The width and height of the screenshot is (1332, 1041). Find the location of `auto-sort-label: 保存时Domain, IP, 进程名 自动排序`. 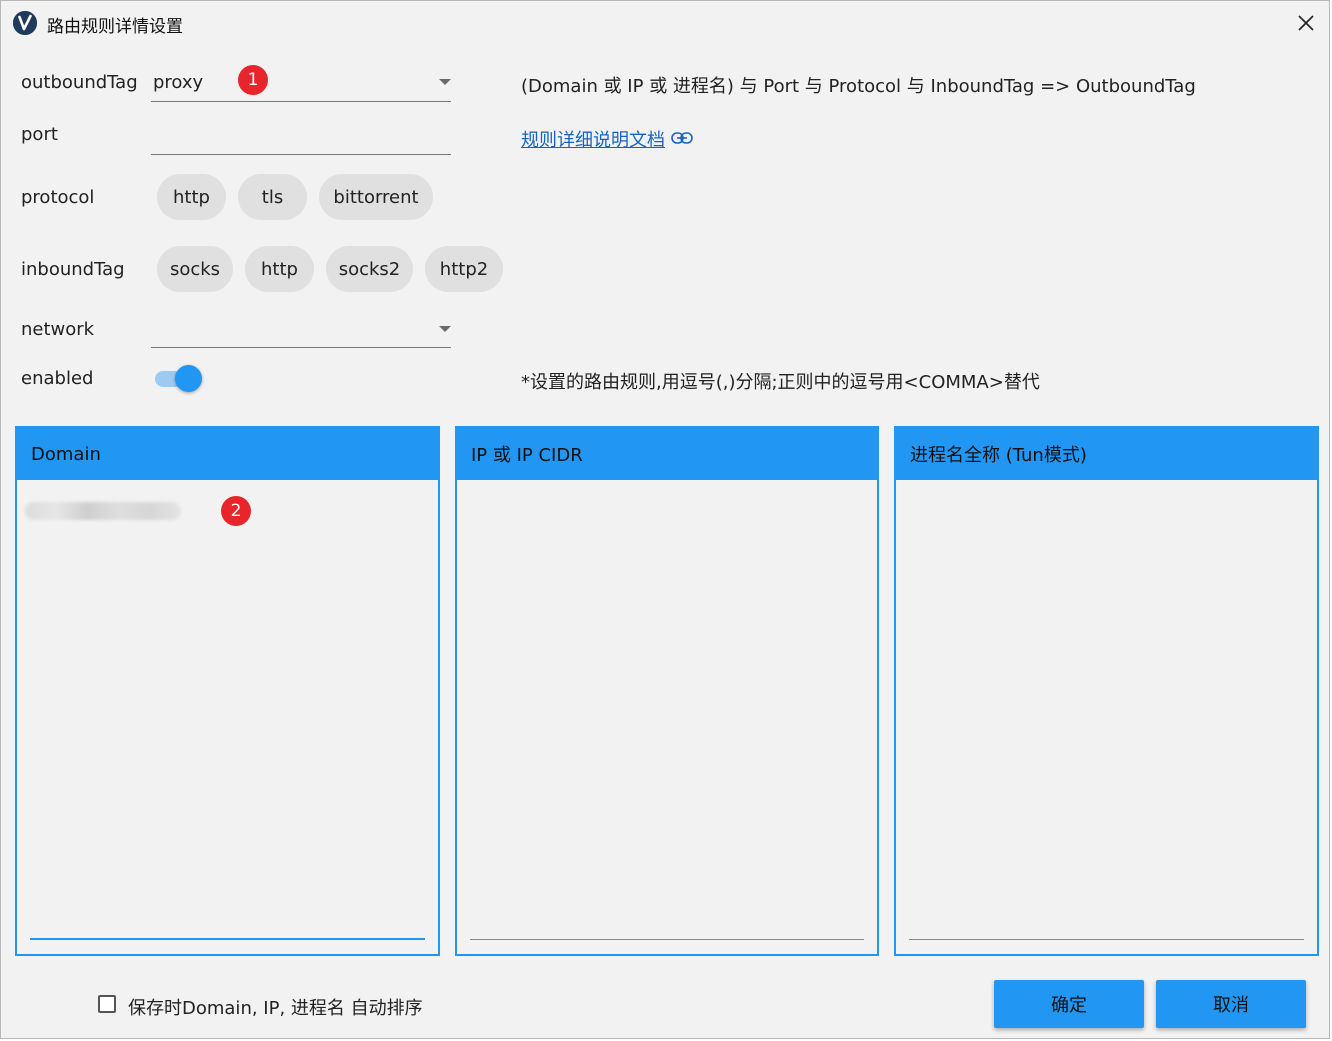

auto-sort-label: 保存时Domain, IP, 进程名 自动排序 is located at coordinates (275, 1008).